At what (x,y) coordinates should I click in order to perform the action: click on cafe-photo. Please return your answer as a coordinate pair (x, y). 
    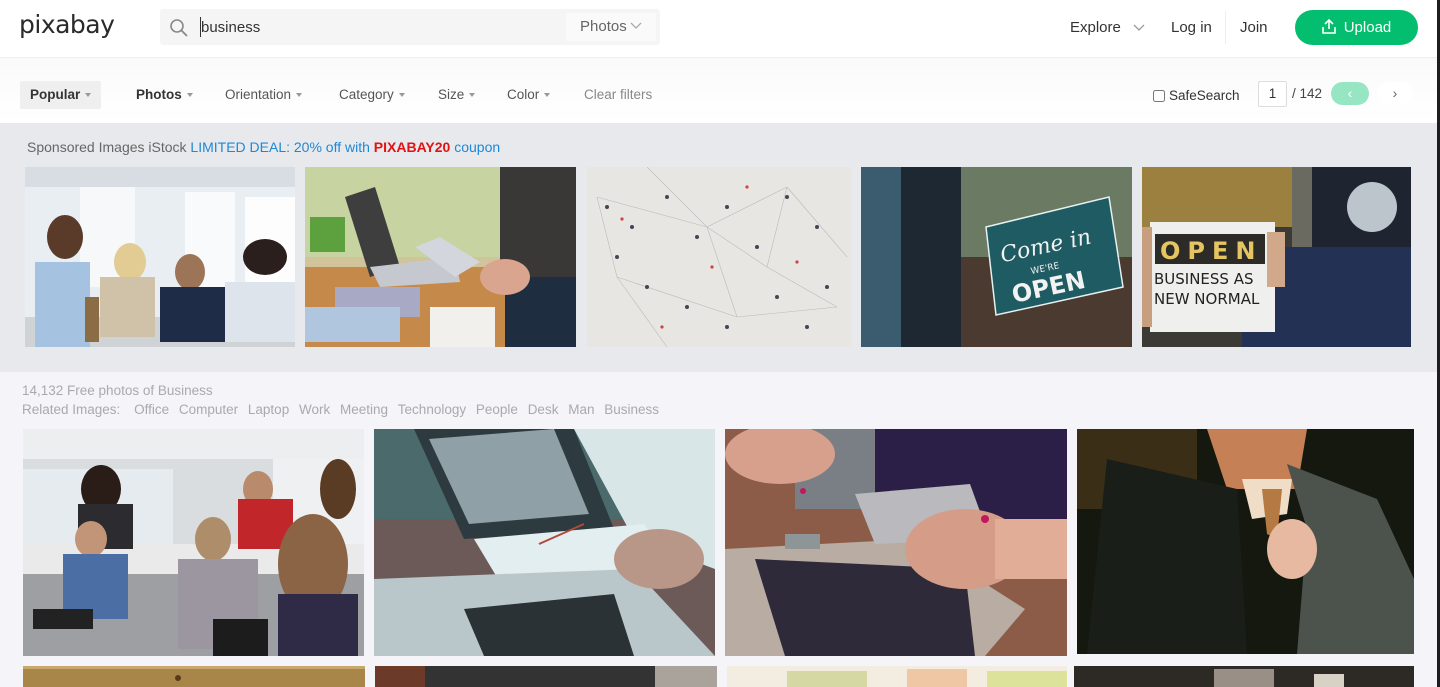
    Looking at the image, I should click on (1244, 676).